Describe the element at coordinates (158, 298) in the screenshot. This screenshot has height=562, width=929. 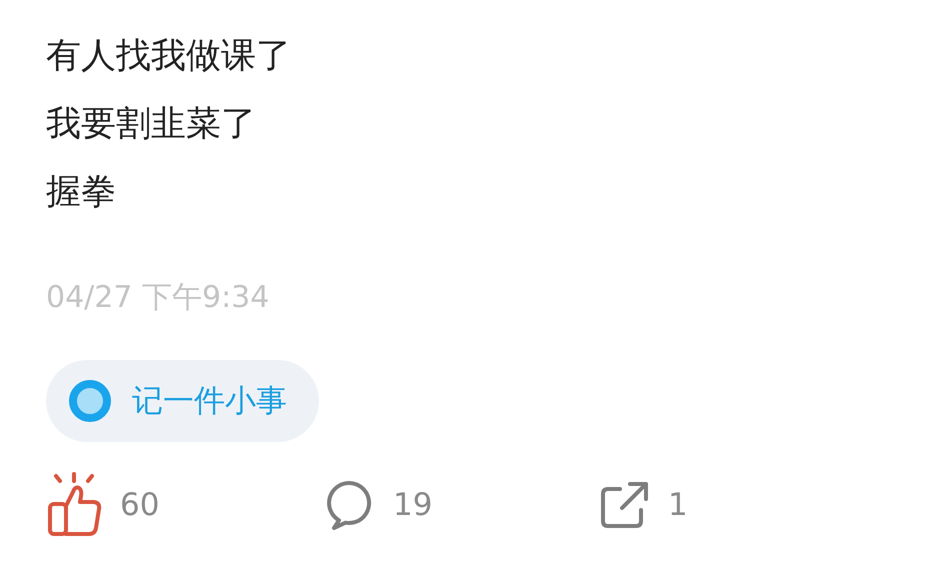
I see `timestamp: 04/27 下午9:34` at that location.